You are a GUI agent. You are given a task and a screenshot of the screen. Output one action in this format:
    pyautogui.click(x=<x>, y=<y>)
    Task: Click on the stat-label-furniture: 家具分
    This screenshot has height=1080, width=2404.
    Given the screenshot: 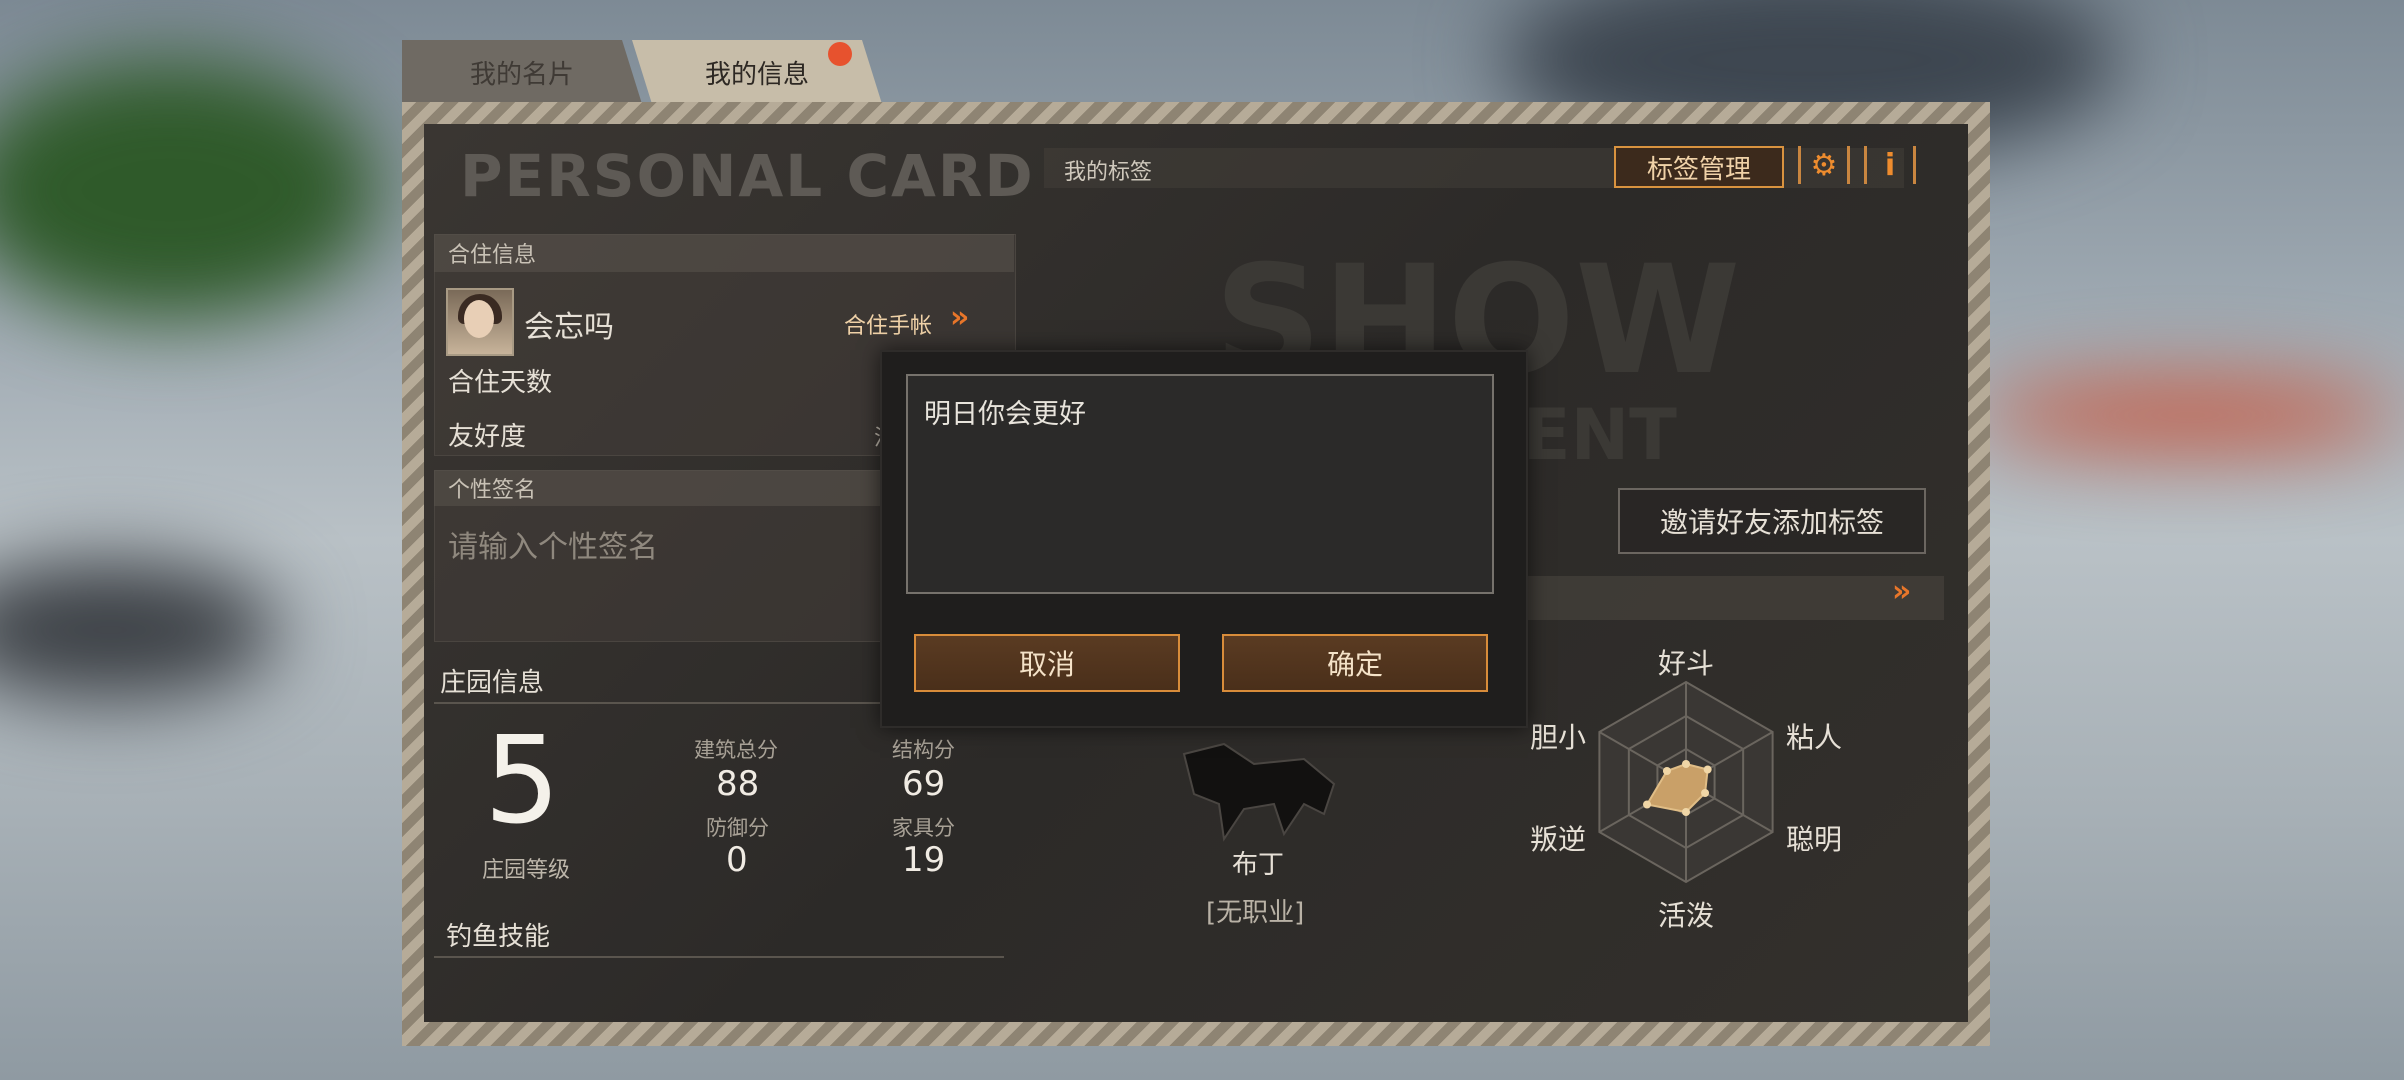 What is the action you would take?
    pyautogui.click(x=923, y=828)
    